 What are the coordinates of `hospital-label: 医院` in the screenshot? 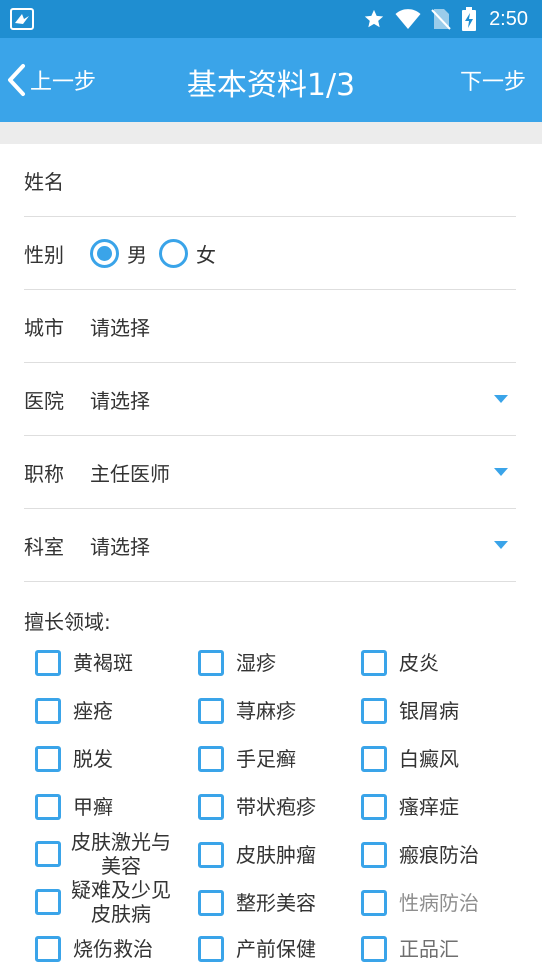 It's located at (44, 400).